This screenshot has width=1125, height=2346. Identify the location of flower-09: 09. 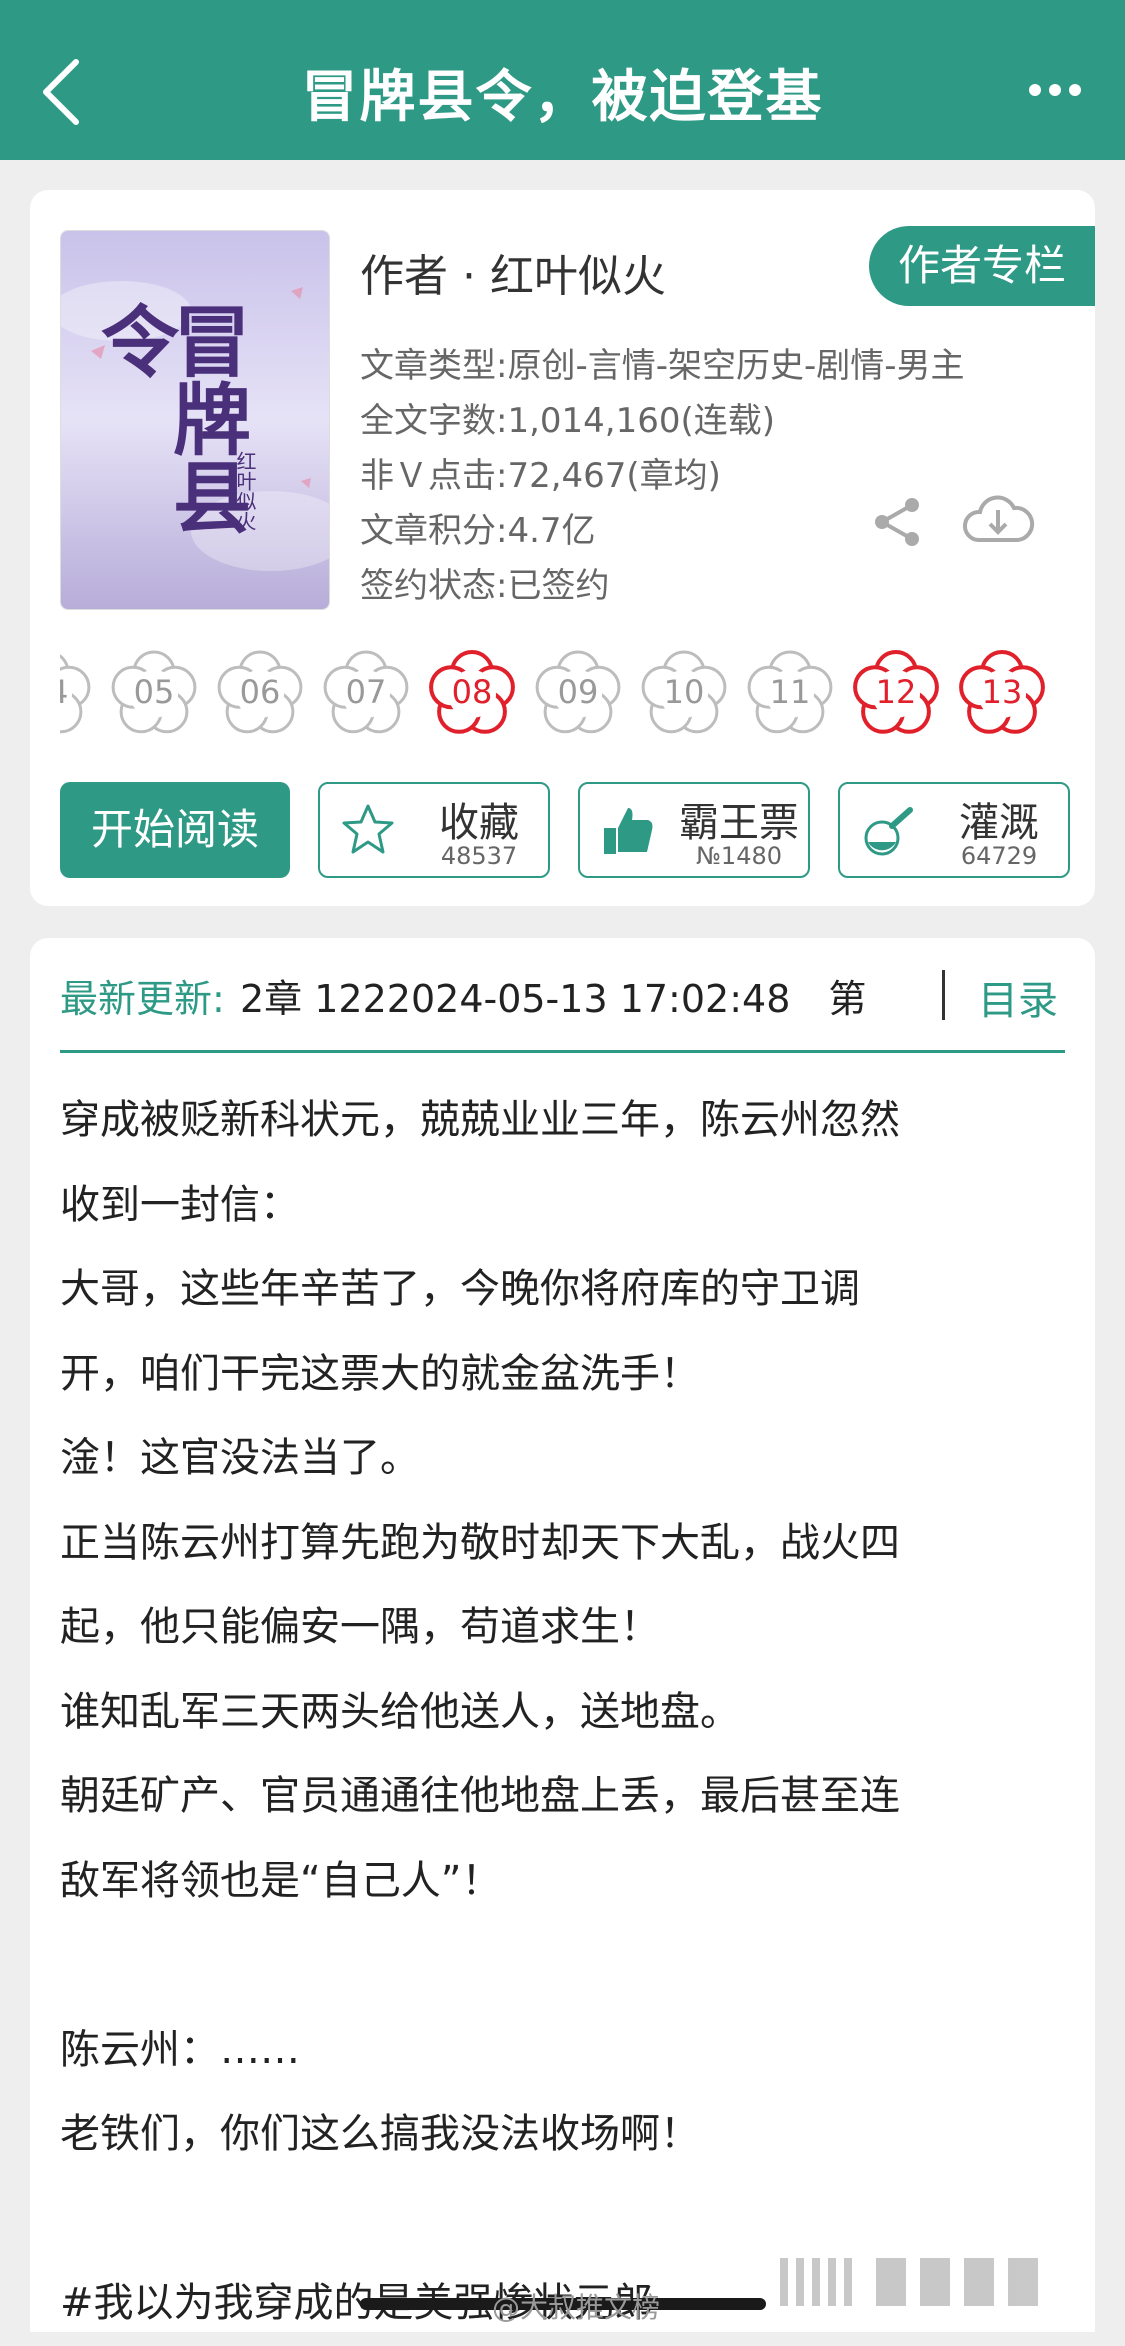
(578, 692).